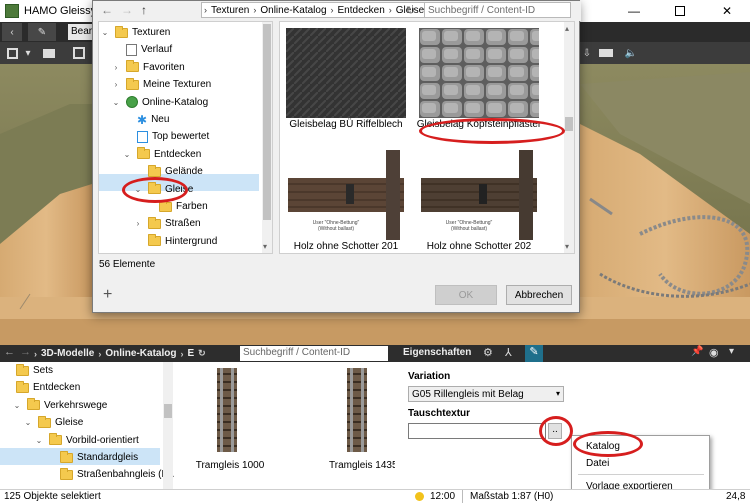 The image size is (750, 503). What do you see at coordinates (87, 474) in the screenshot?
I see `tree-item: Straßenbahngleis (LA Ba` at bounding box center [87, 474].